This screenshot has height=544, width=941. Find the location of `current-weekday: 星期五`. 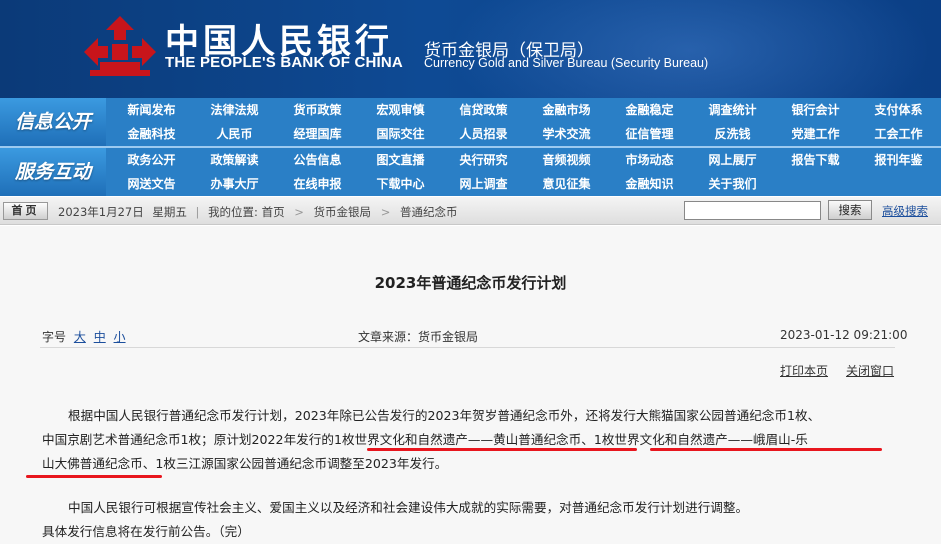

current-weekday: 星期五 is located at coordinates (169, 212).